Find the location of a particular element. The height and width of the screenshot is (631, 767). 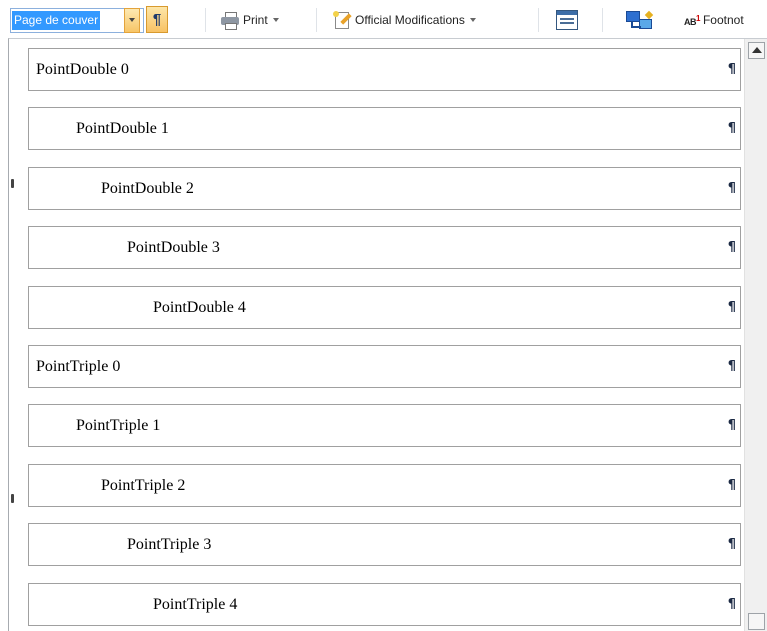

scroll-up-icon is located at coordinates (756, 50).